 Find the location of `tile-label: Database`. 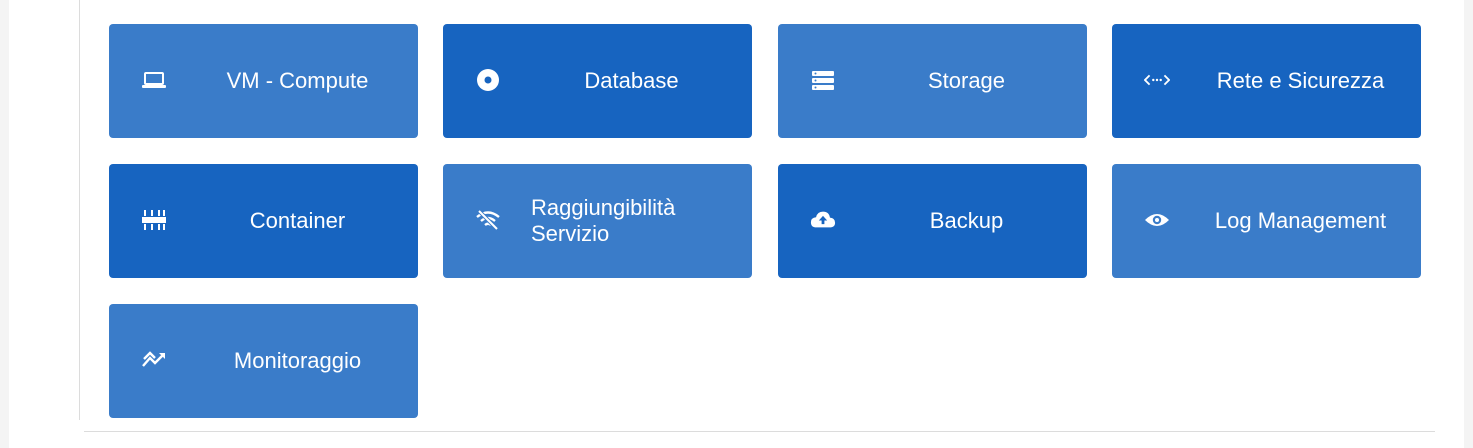

tile-label: Database is located at coordinates (631, 80).